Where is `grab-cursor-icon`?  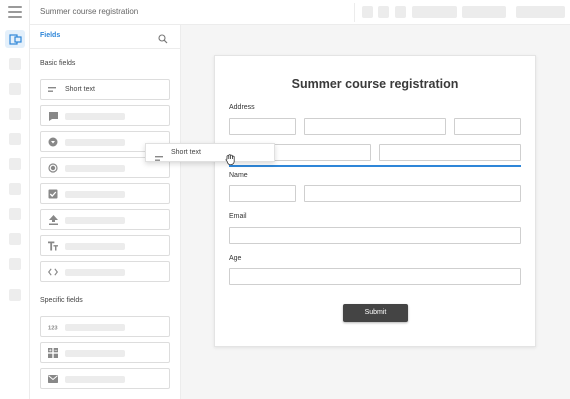
grab-cursor-icon is located at coordinates (230, 161).